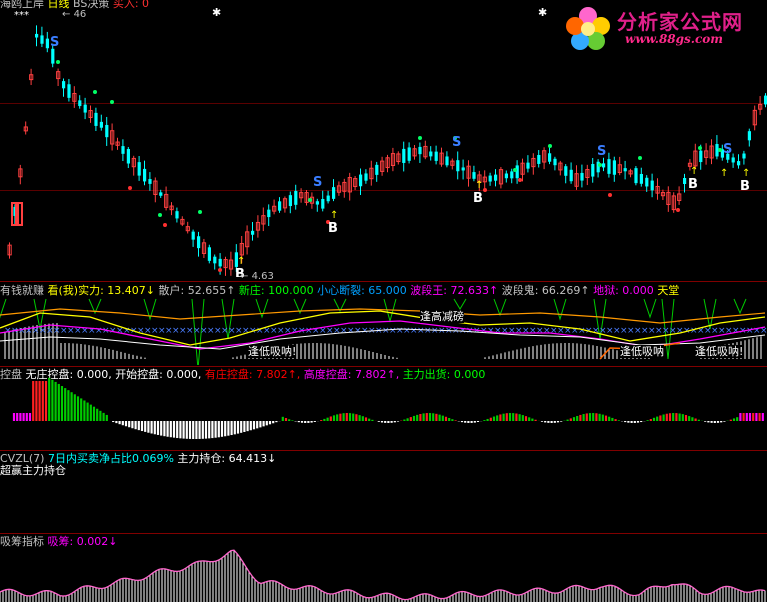 The width and height of the screenshot is (767, 602). Describe the element at coordinates (674, 39) in the screenshot. I see `watermark-url: www.88gs.com` at that location.